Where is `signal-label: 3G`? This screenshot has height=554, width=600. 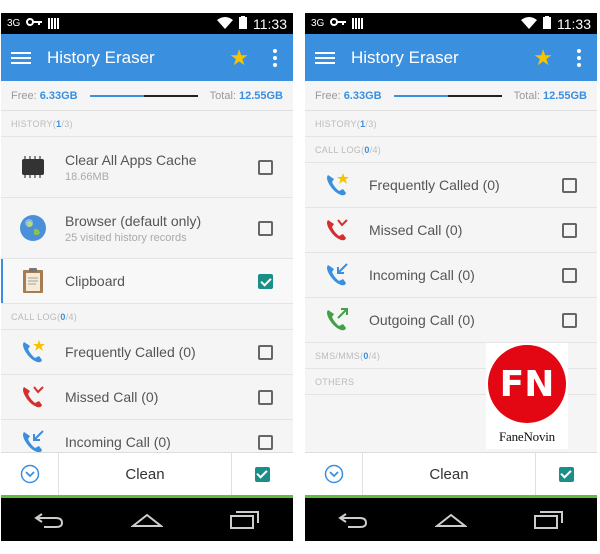
signal-label: 3G is located at coordinates (318, 23).